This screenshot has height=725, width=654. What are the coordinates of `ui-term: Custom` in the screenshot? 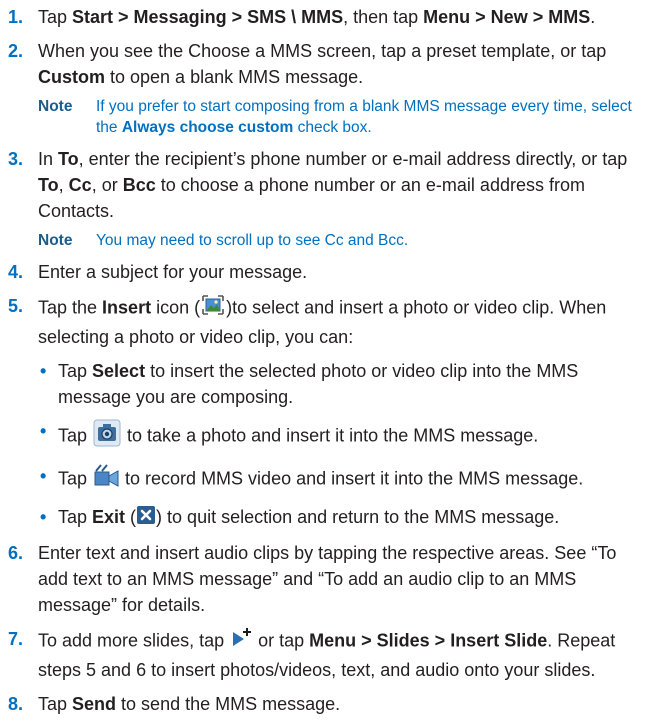 It's located at (71, 77).